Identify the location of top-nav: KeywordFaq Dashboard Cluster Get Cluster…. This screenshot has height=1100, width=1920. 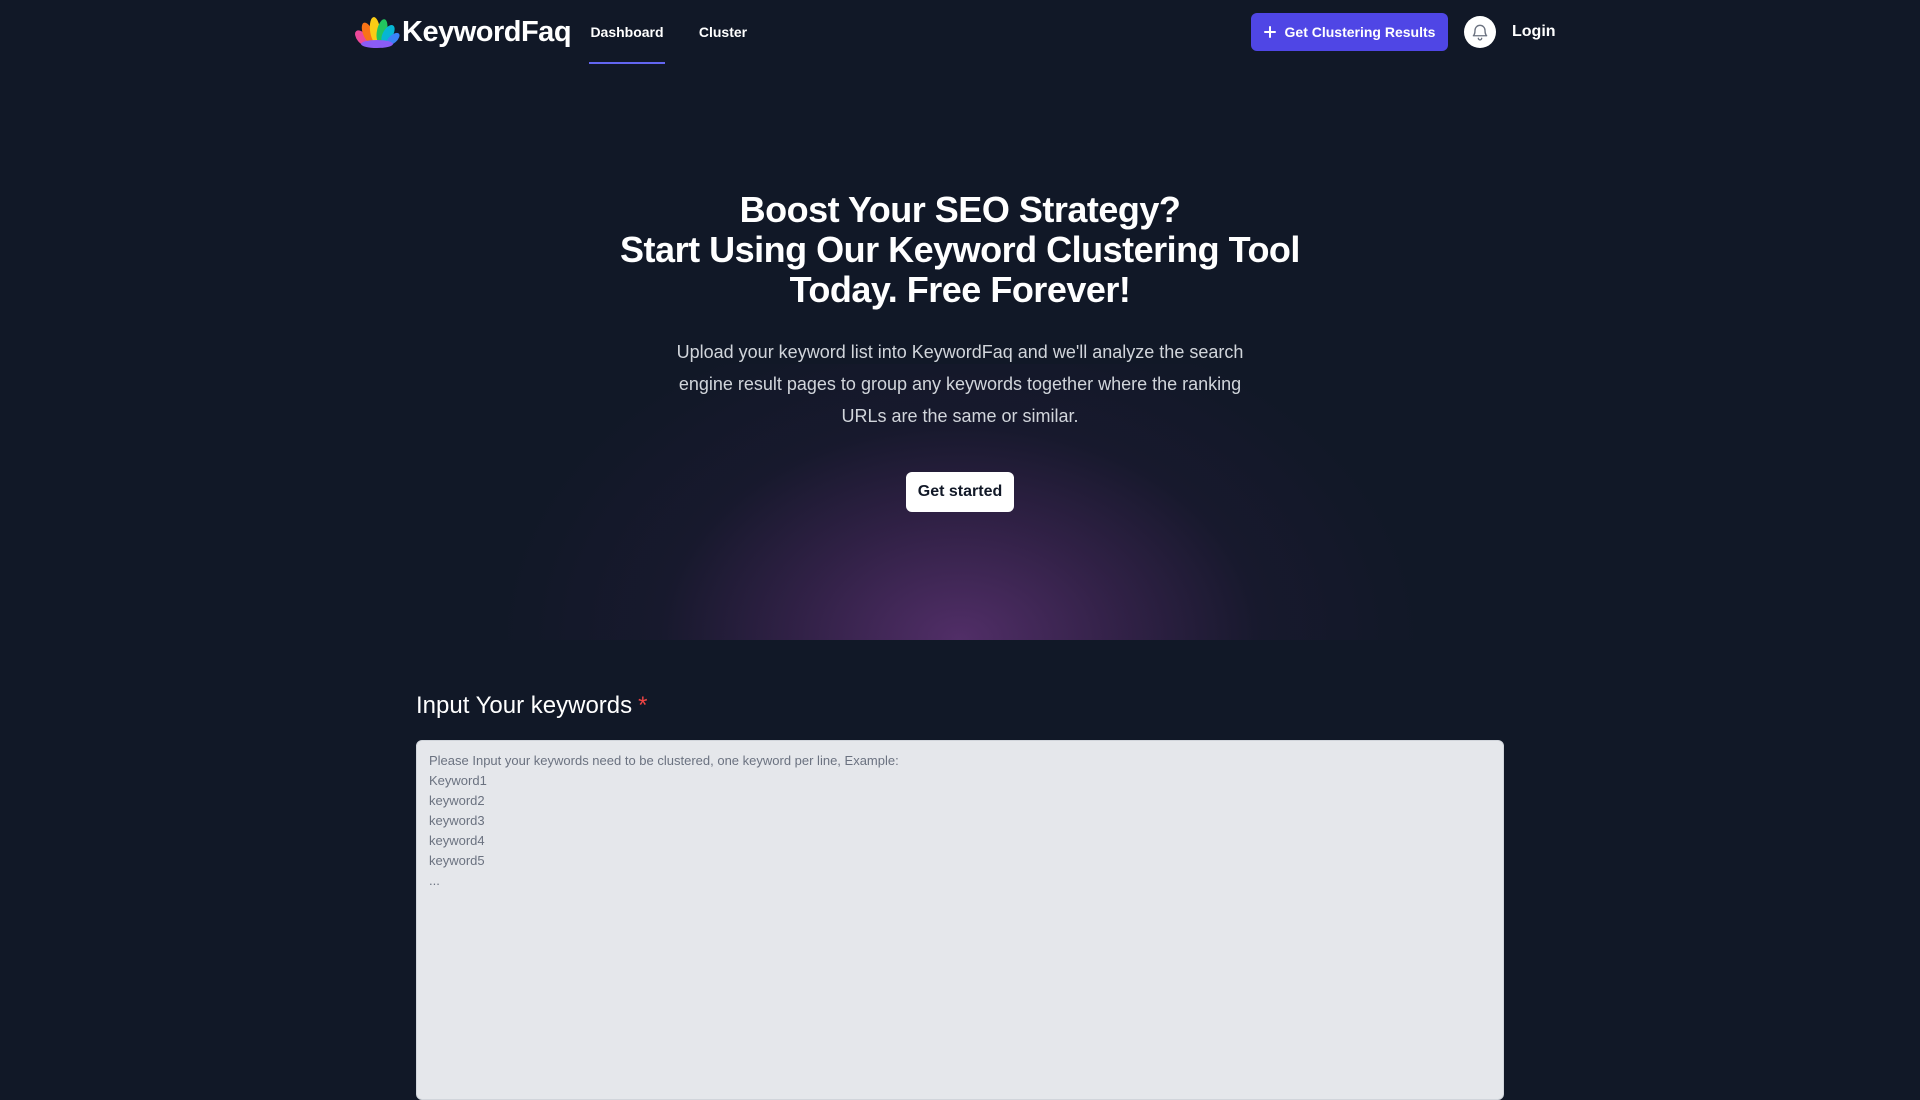
(960, 32).